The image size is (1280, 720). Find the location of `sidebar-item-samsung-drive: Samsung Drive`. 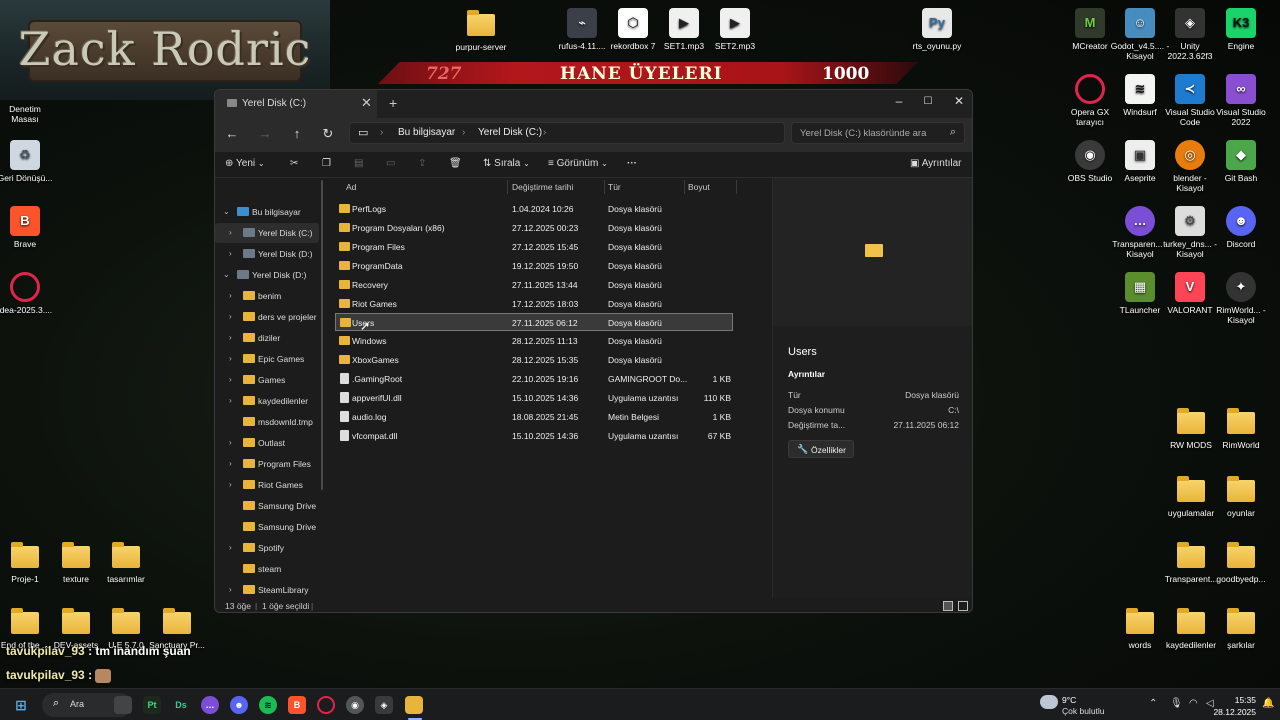

sidebar-item-samsung-drive: Samsung Drive is located at coordinates (267, 506).